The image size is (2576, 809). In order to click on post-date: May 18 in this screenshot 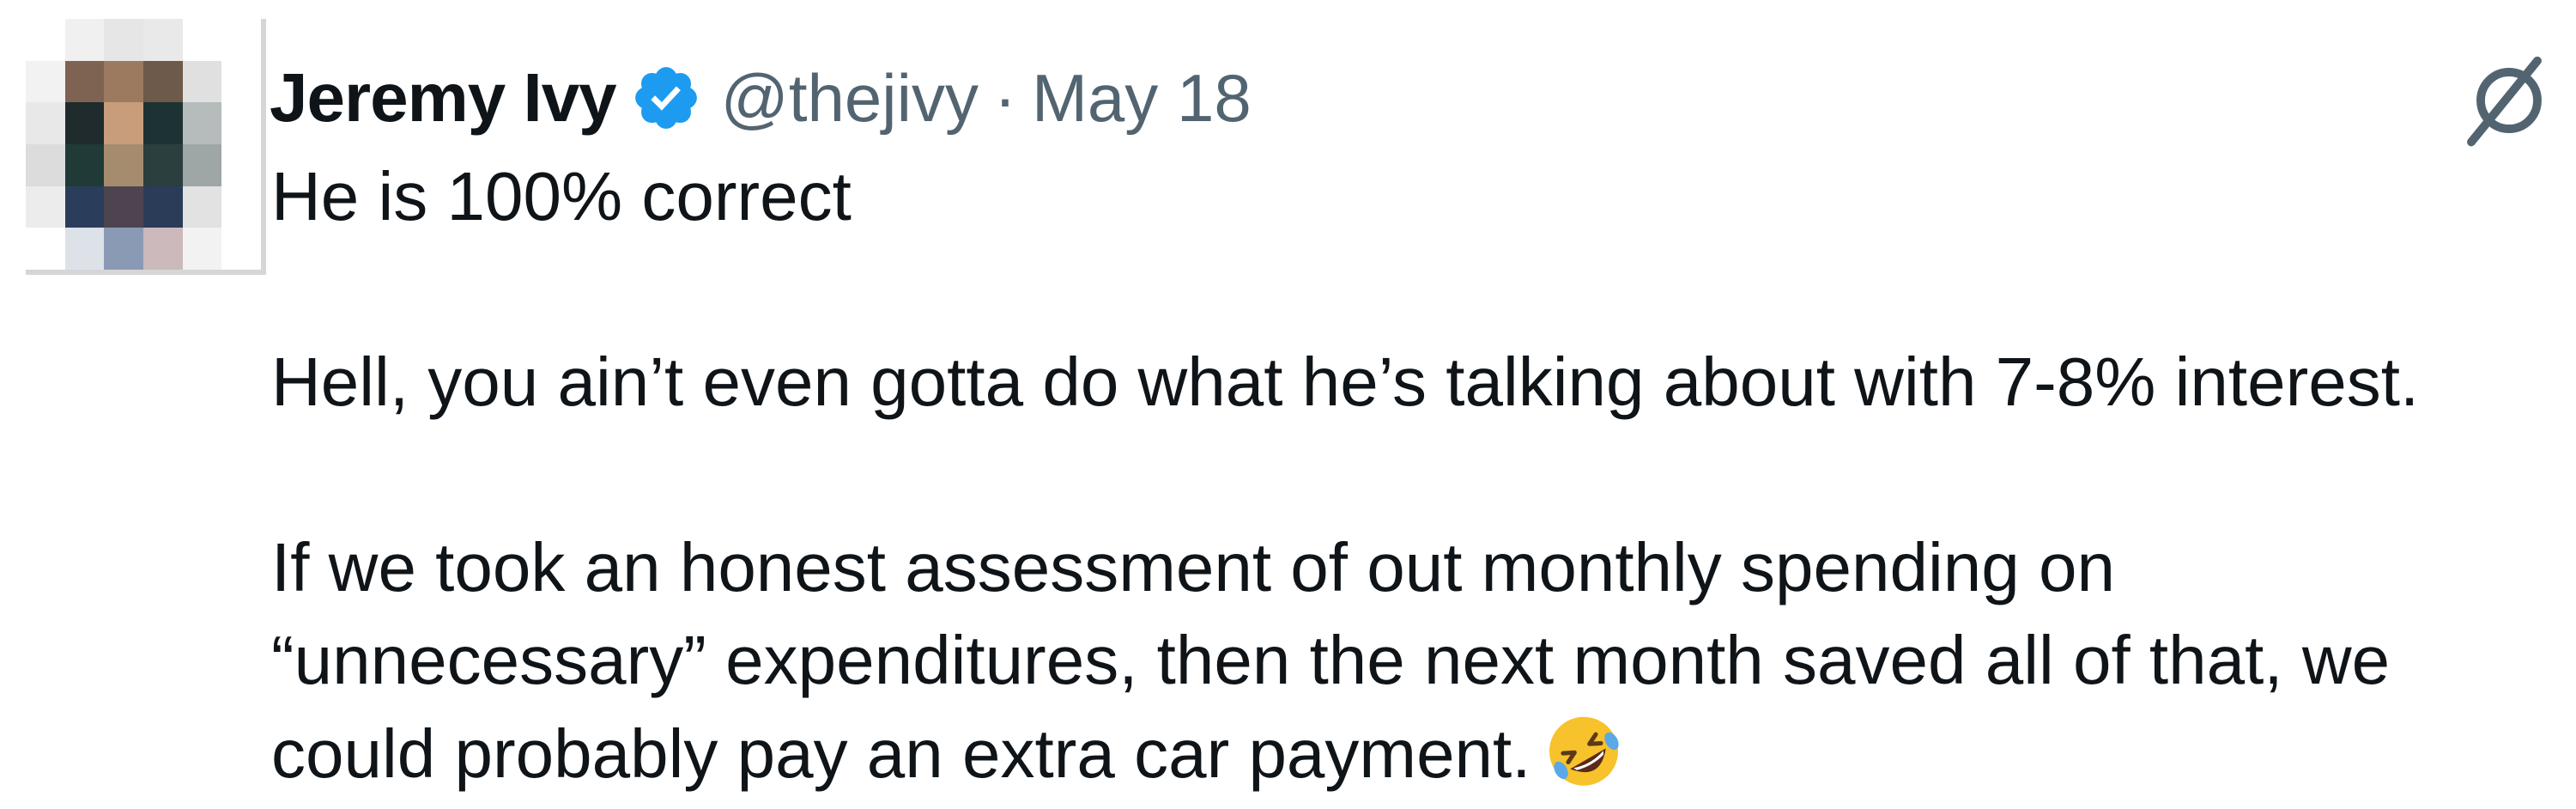, I will do `click(1142, 98)`.